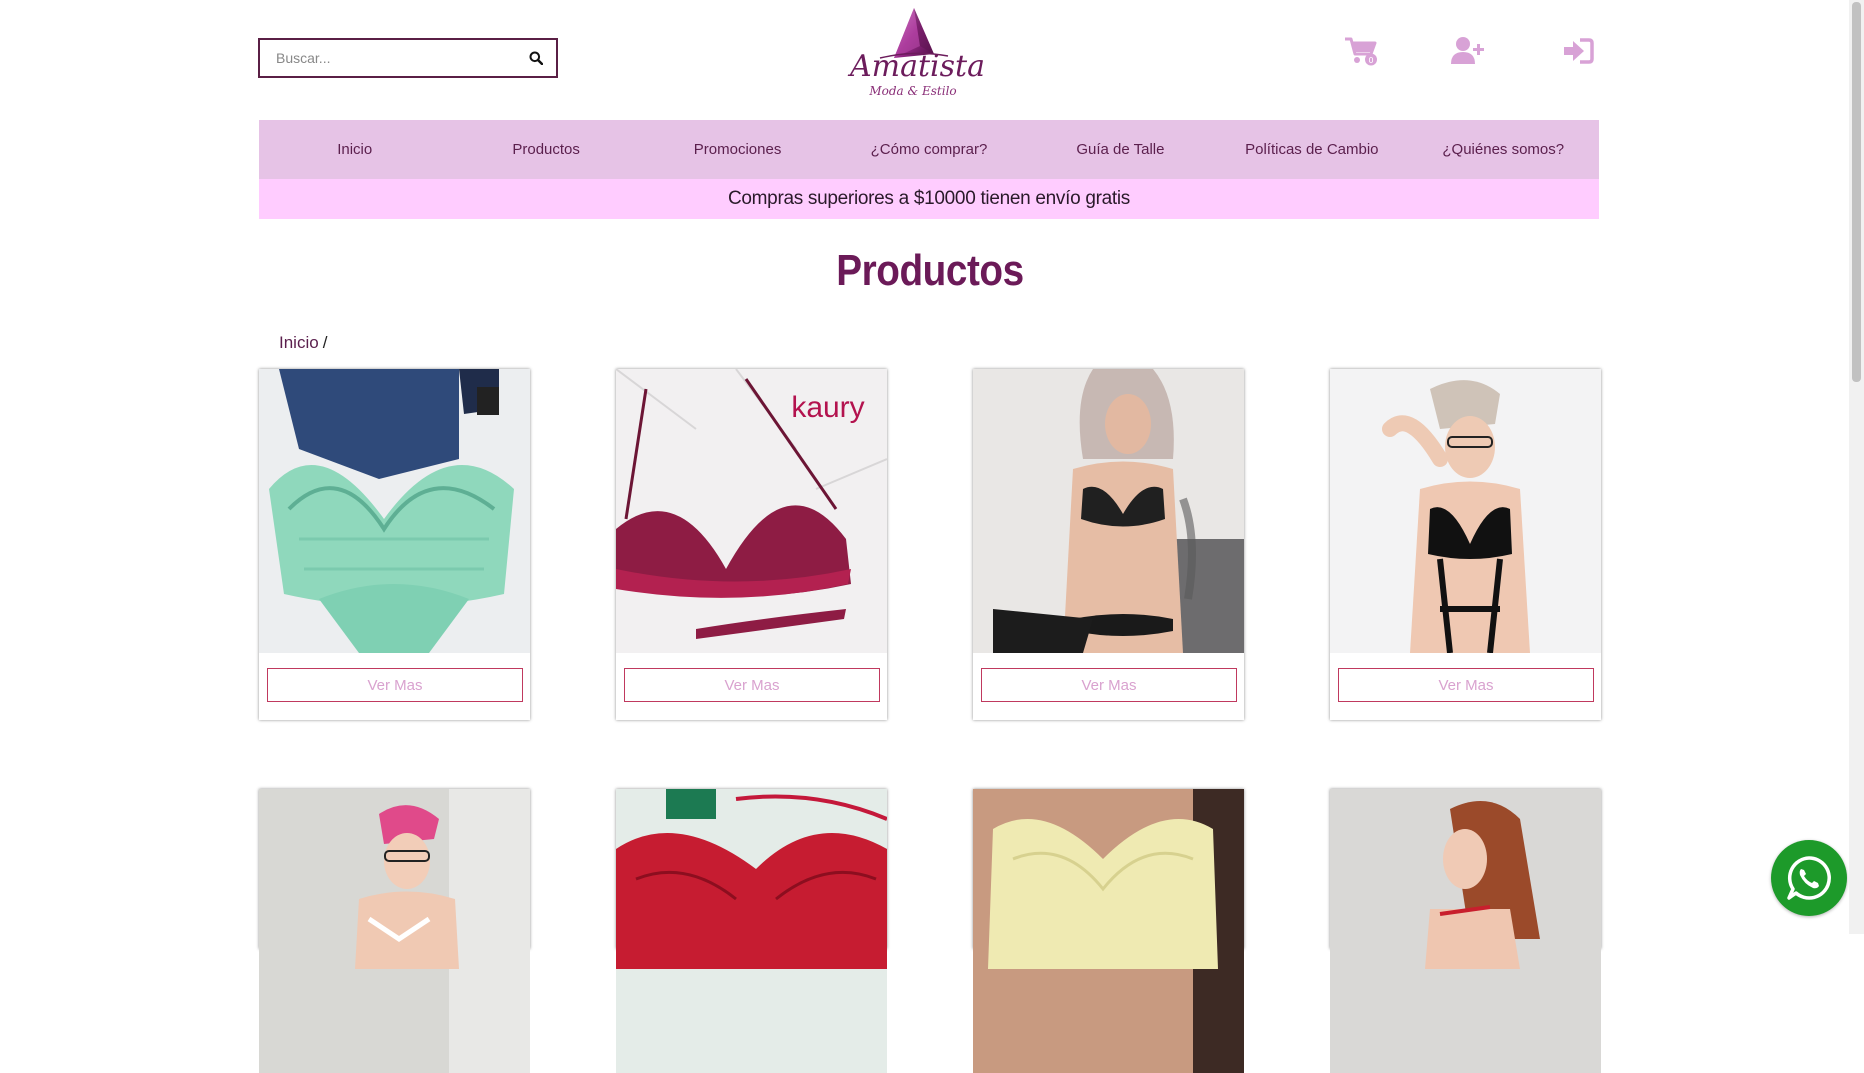 Image resolution: width=1864 pixels, height=1073 pixels. I want to click on nav-como-comprar: ¿Cómo comprar?, so click(928, 149).